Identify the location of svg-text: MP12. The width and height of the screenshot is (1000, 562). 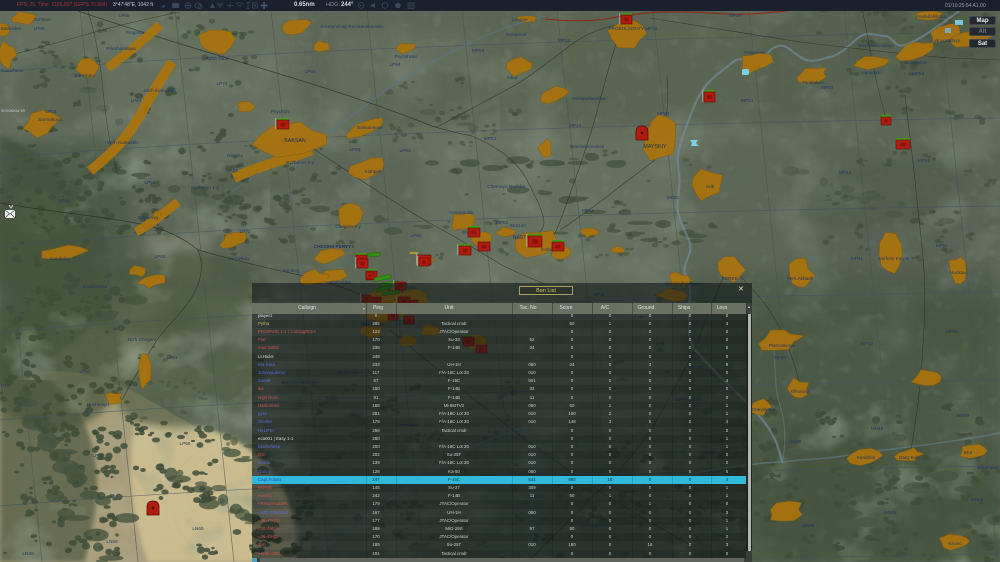
(588, 210).